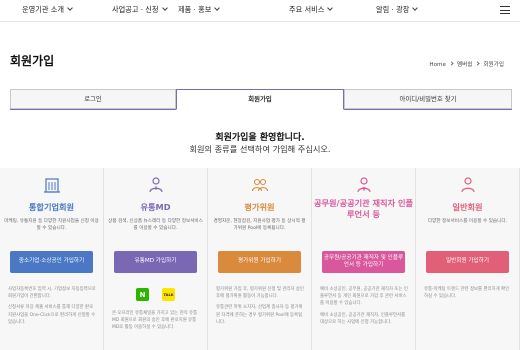 This screenshot has height=350, width=520. I want to click on card-body: 유통·마케팅 트렌드 관련 정보를 편리하게 확인하실 수 있습니다., so click(468, 295).